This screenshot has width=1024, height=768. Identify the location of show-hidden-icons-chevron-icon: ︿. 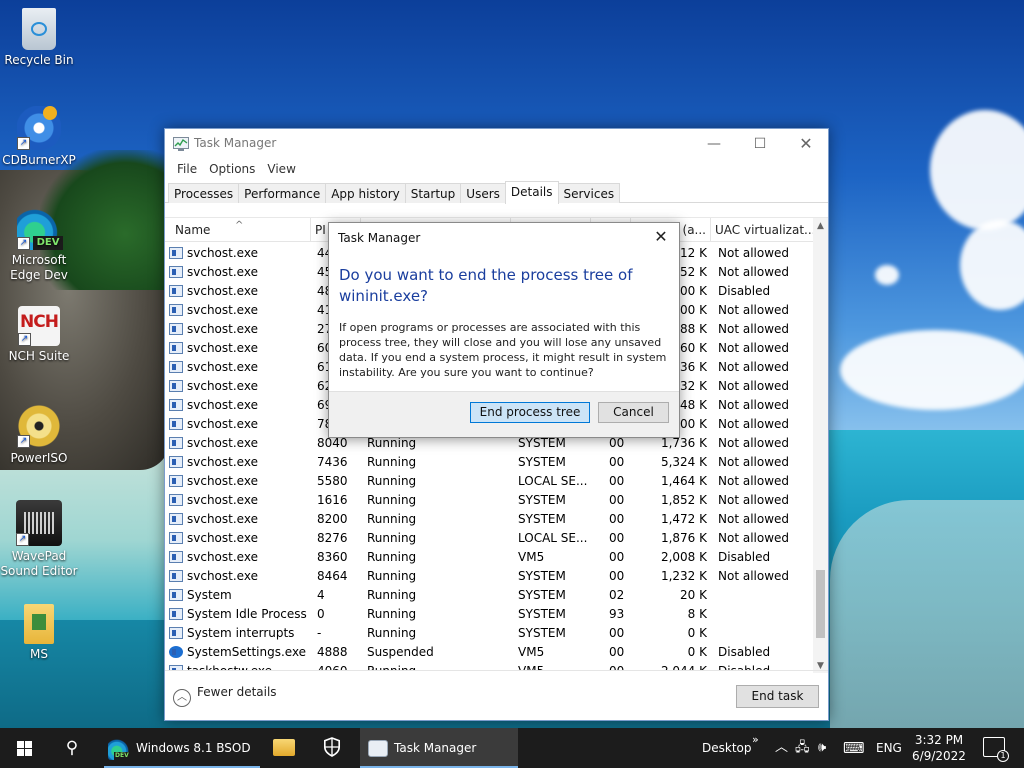
(781, 748).